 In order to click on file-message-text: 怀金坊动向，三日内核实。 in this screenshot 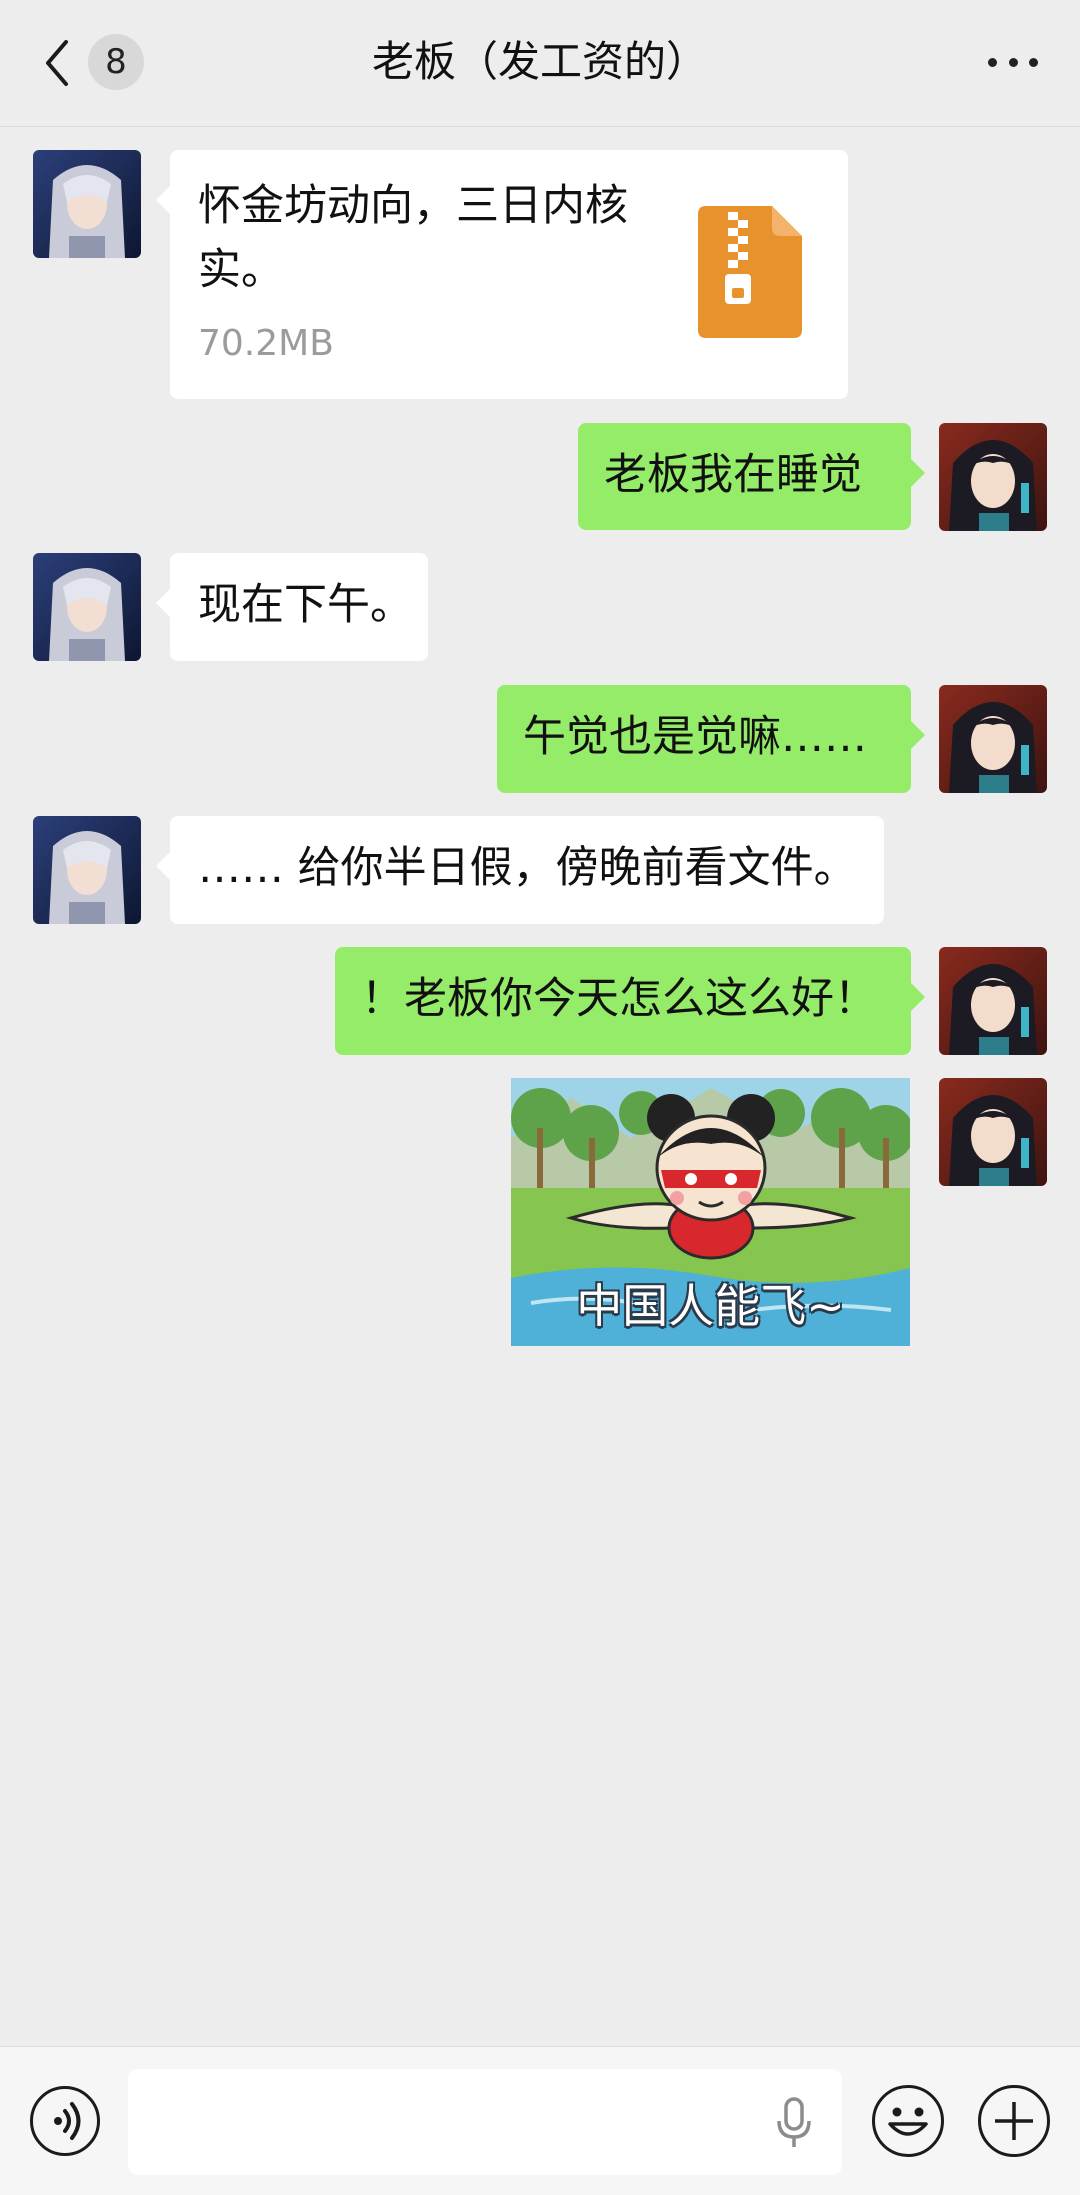, I will do `click(413, 238)`.